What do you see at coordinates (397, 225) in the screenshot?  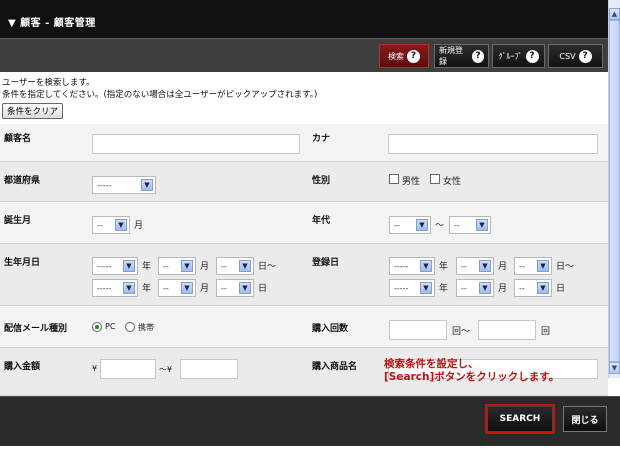 I see `age-from-selected: --` at bounding box center [397, 225].